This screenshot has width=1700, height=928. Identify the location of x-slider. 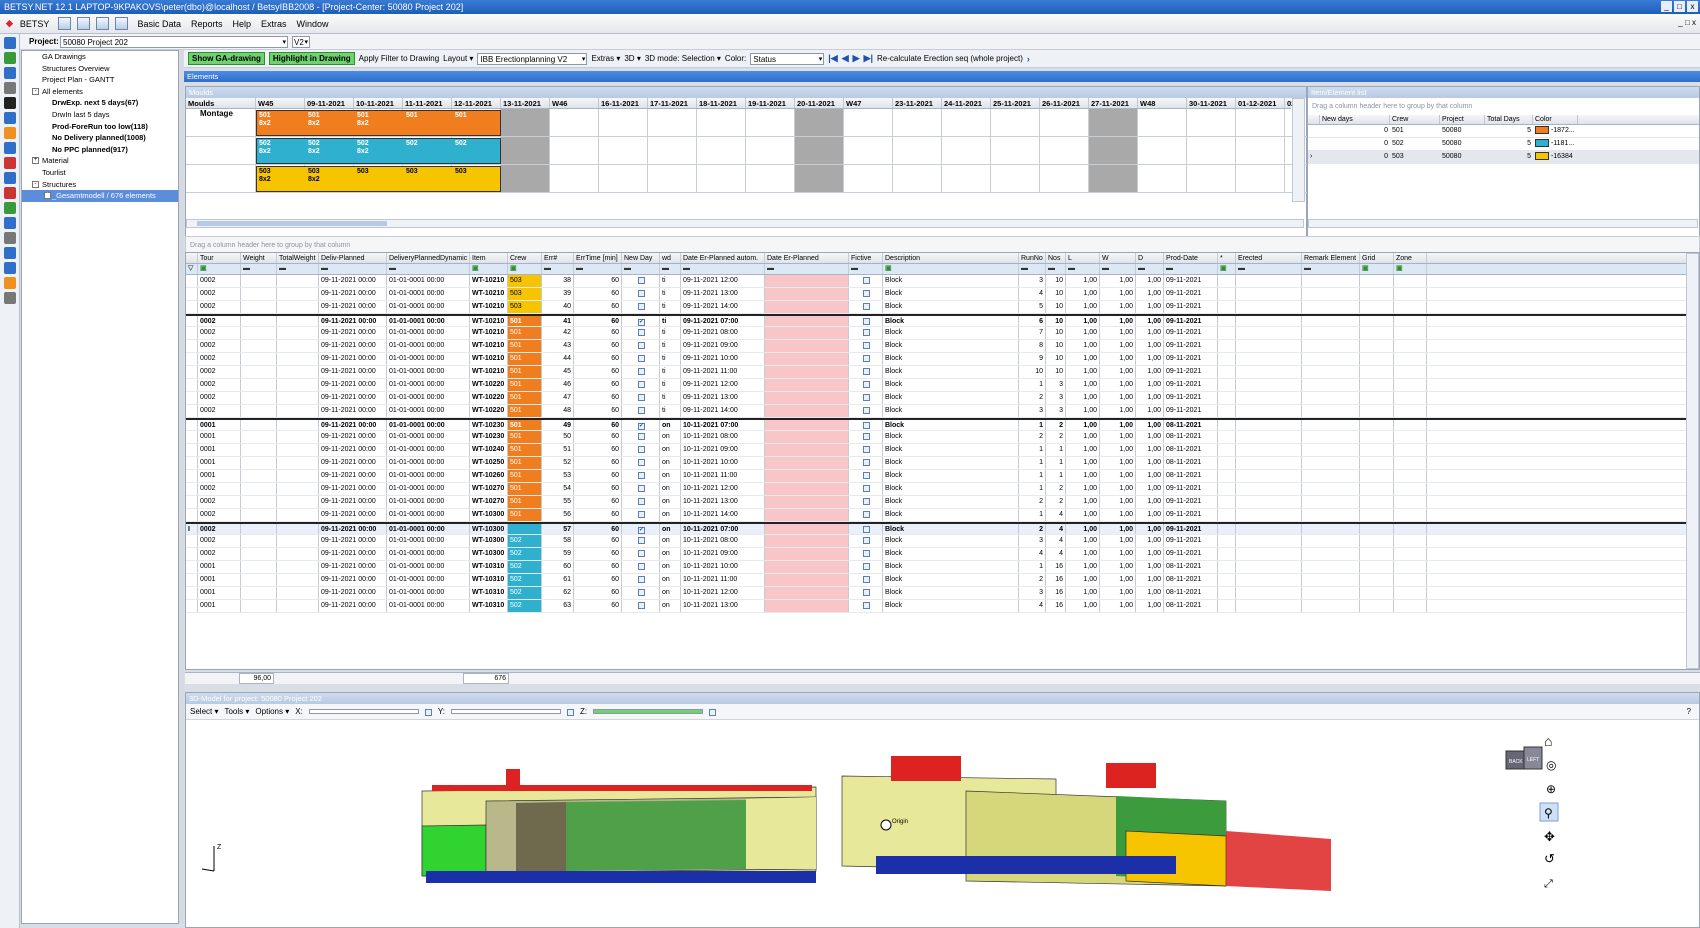
(363, 711).